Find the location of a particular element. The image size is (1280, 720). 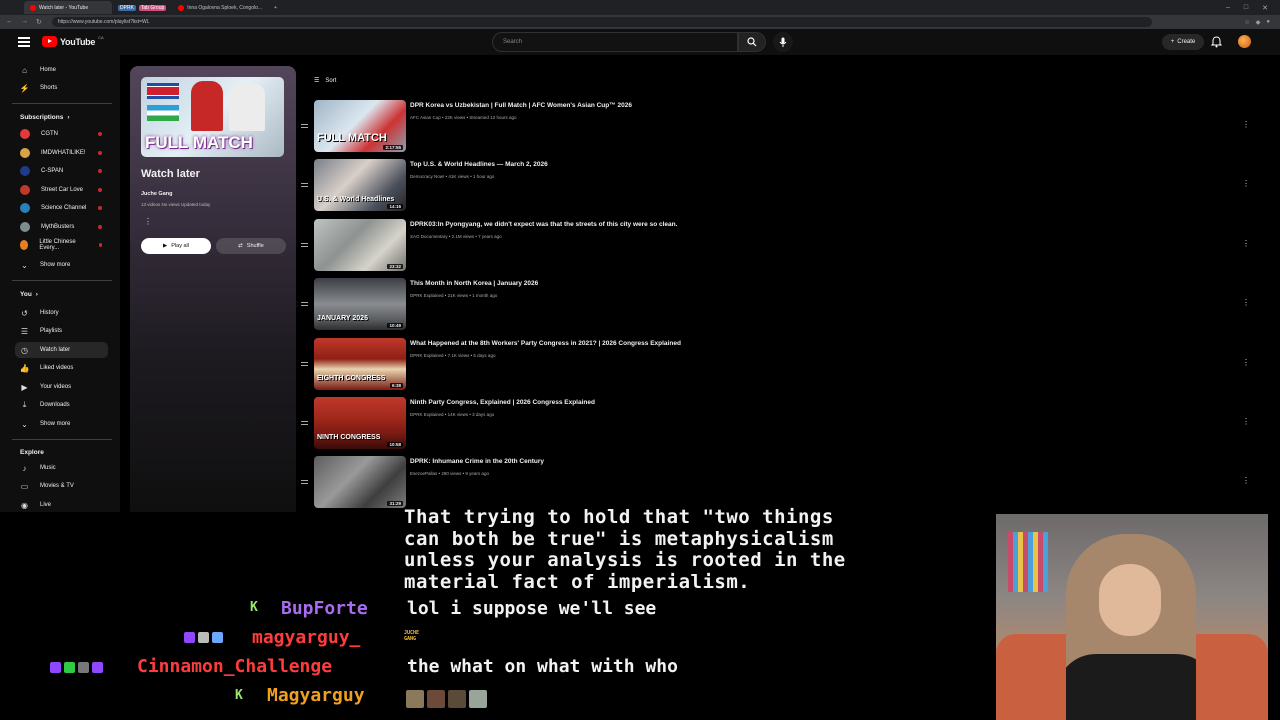

you-header: You › is located at coordinates (29, 294).